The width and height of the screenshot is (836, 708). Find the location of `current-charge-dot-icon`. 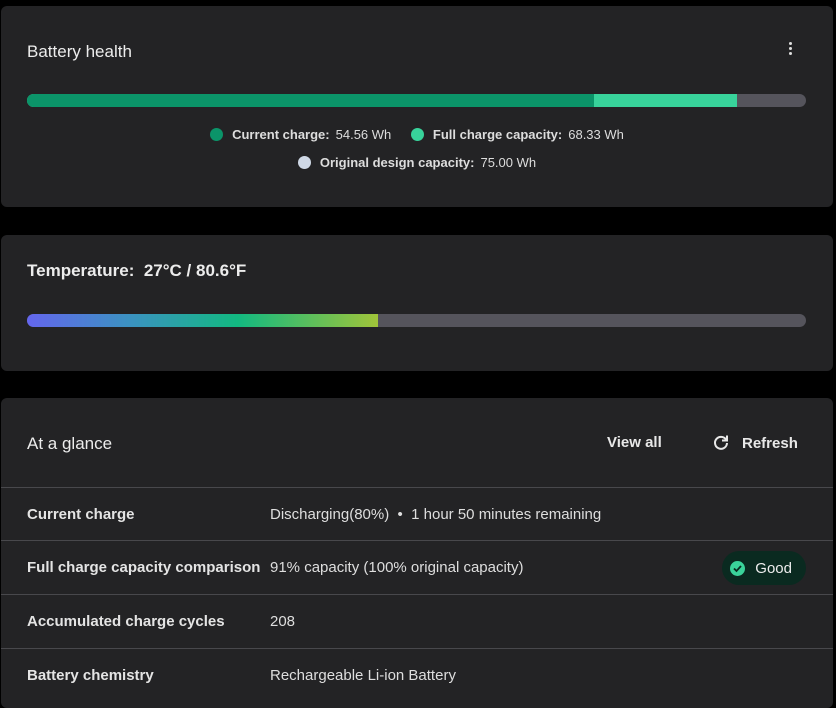

current-charge-dot-icon is located at coordinates (217, 134).